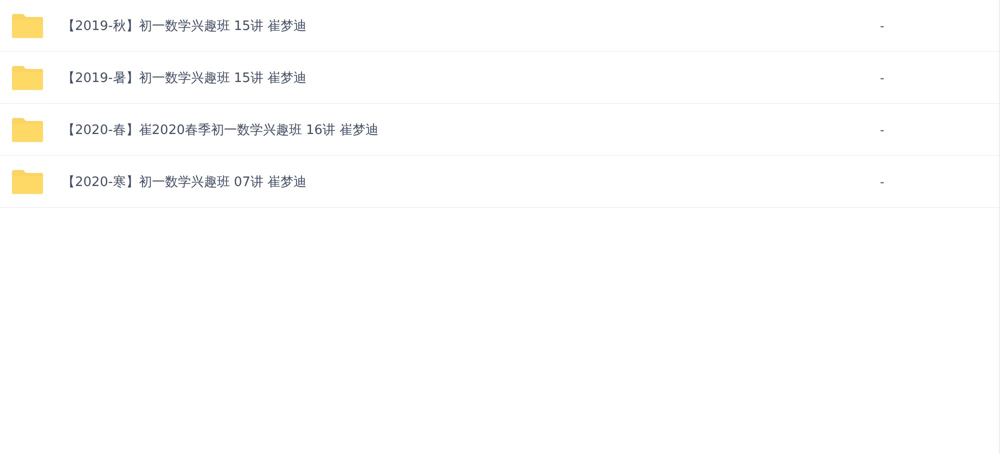  I want to click on folder-name: 【2019-秋】初一数学兴趣班 15讲 崔梦迪, so click(462, 25).